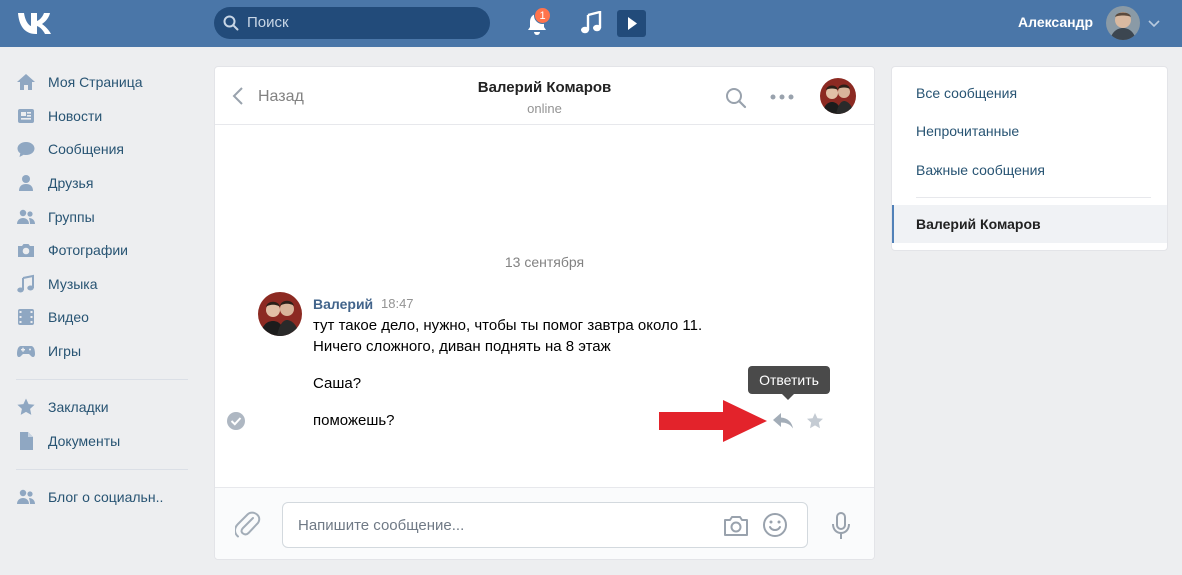 This screenshot has height=575, width=1182. I want to click on nav-item-label: Новости, so click(75, 116).